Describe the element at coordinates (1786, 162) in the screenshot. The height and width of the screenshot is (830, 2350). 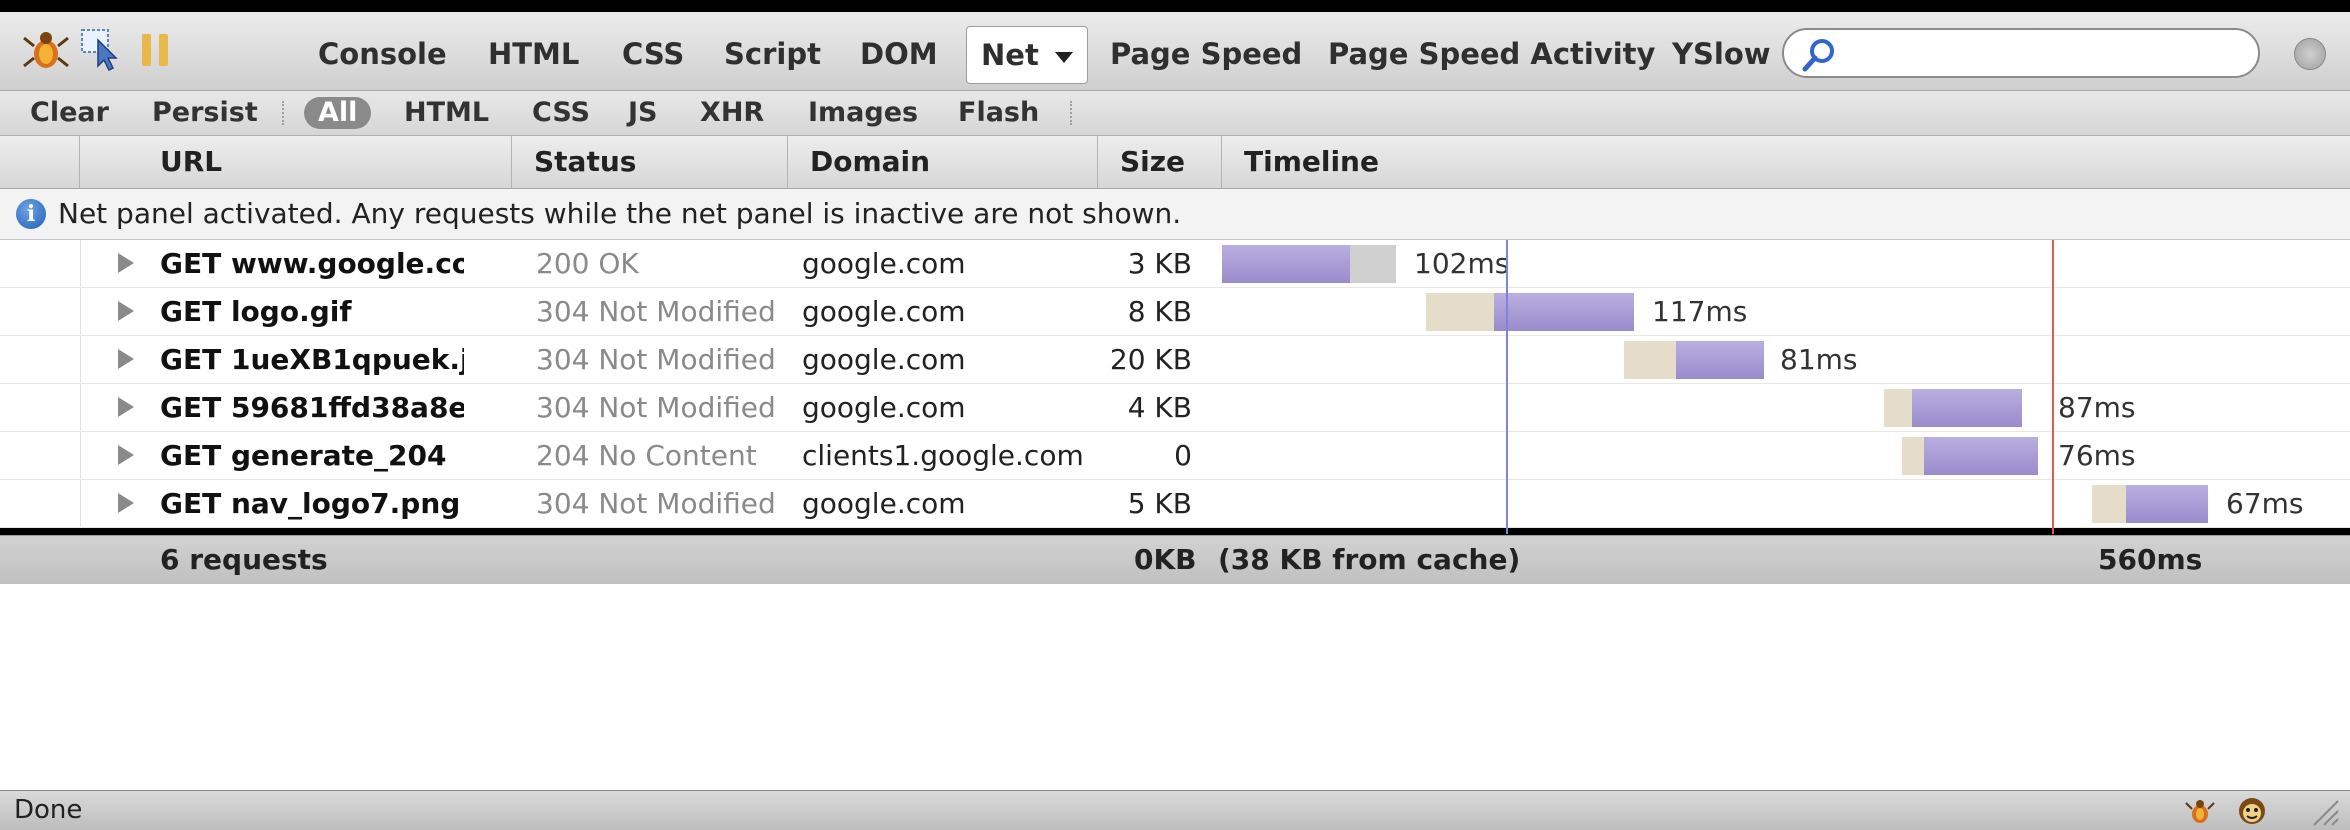
I see `column-header-timeline: Timeline` at that location.